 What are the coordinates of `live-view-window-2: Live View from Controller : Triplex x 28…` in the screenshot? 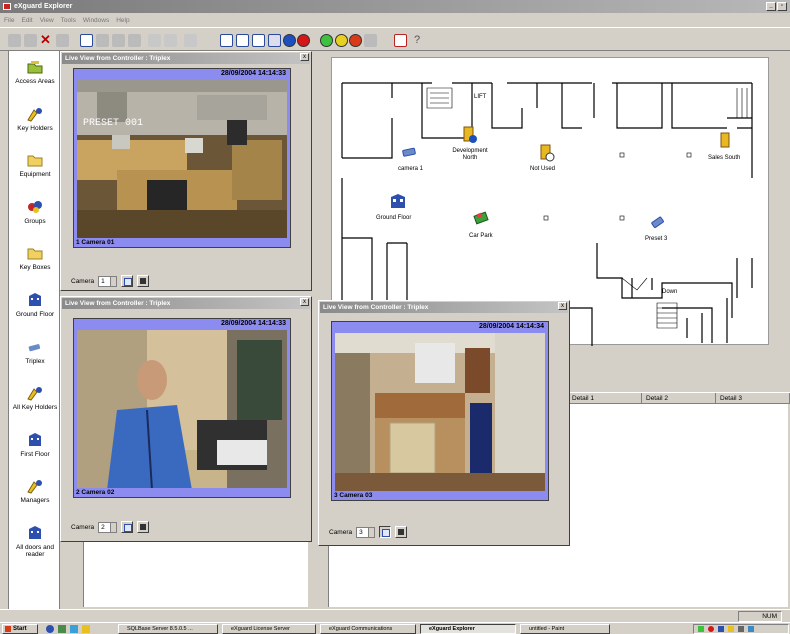 It's located at (186, 419).